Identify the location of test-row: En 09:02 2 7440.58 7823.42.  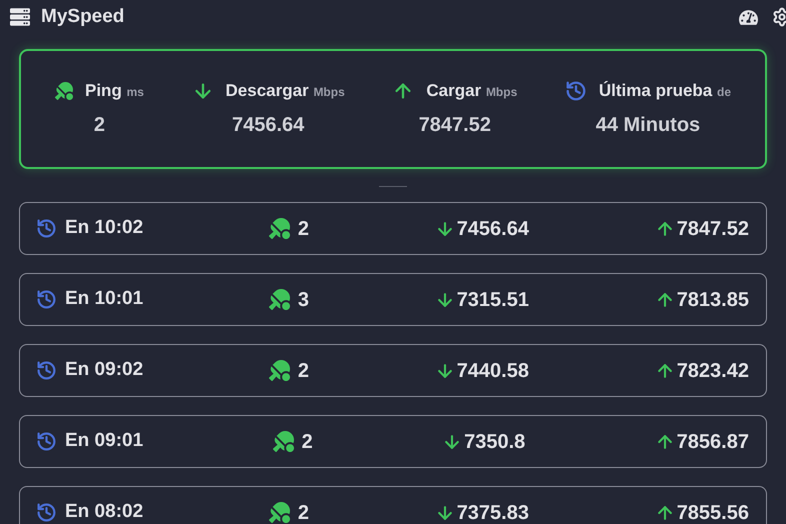
(393, 370).